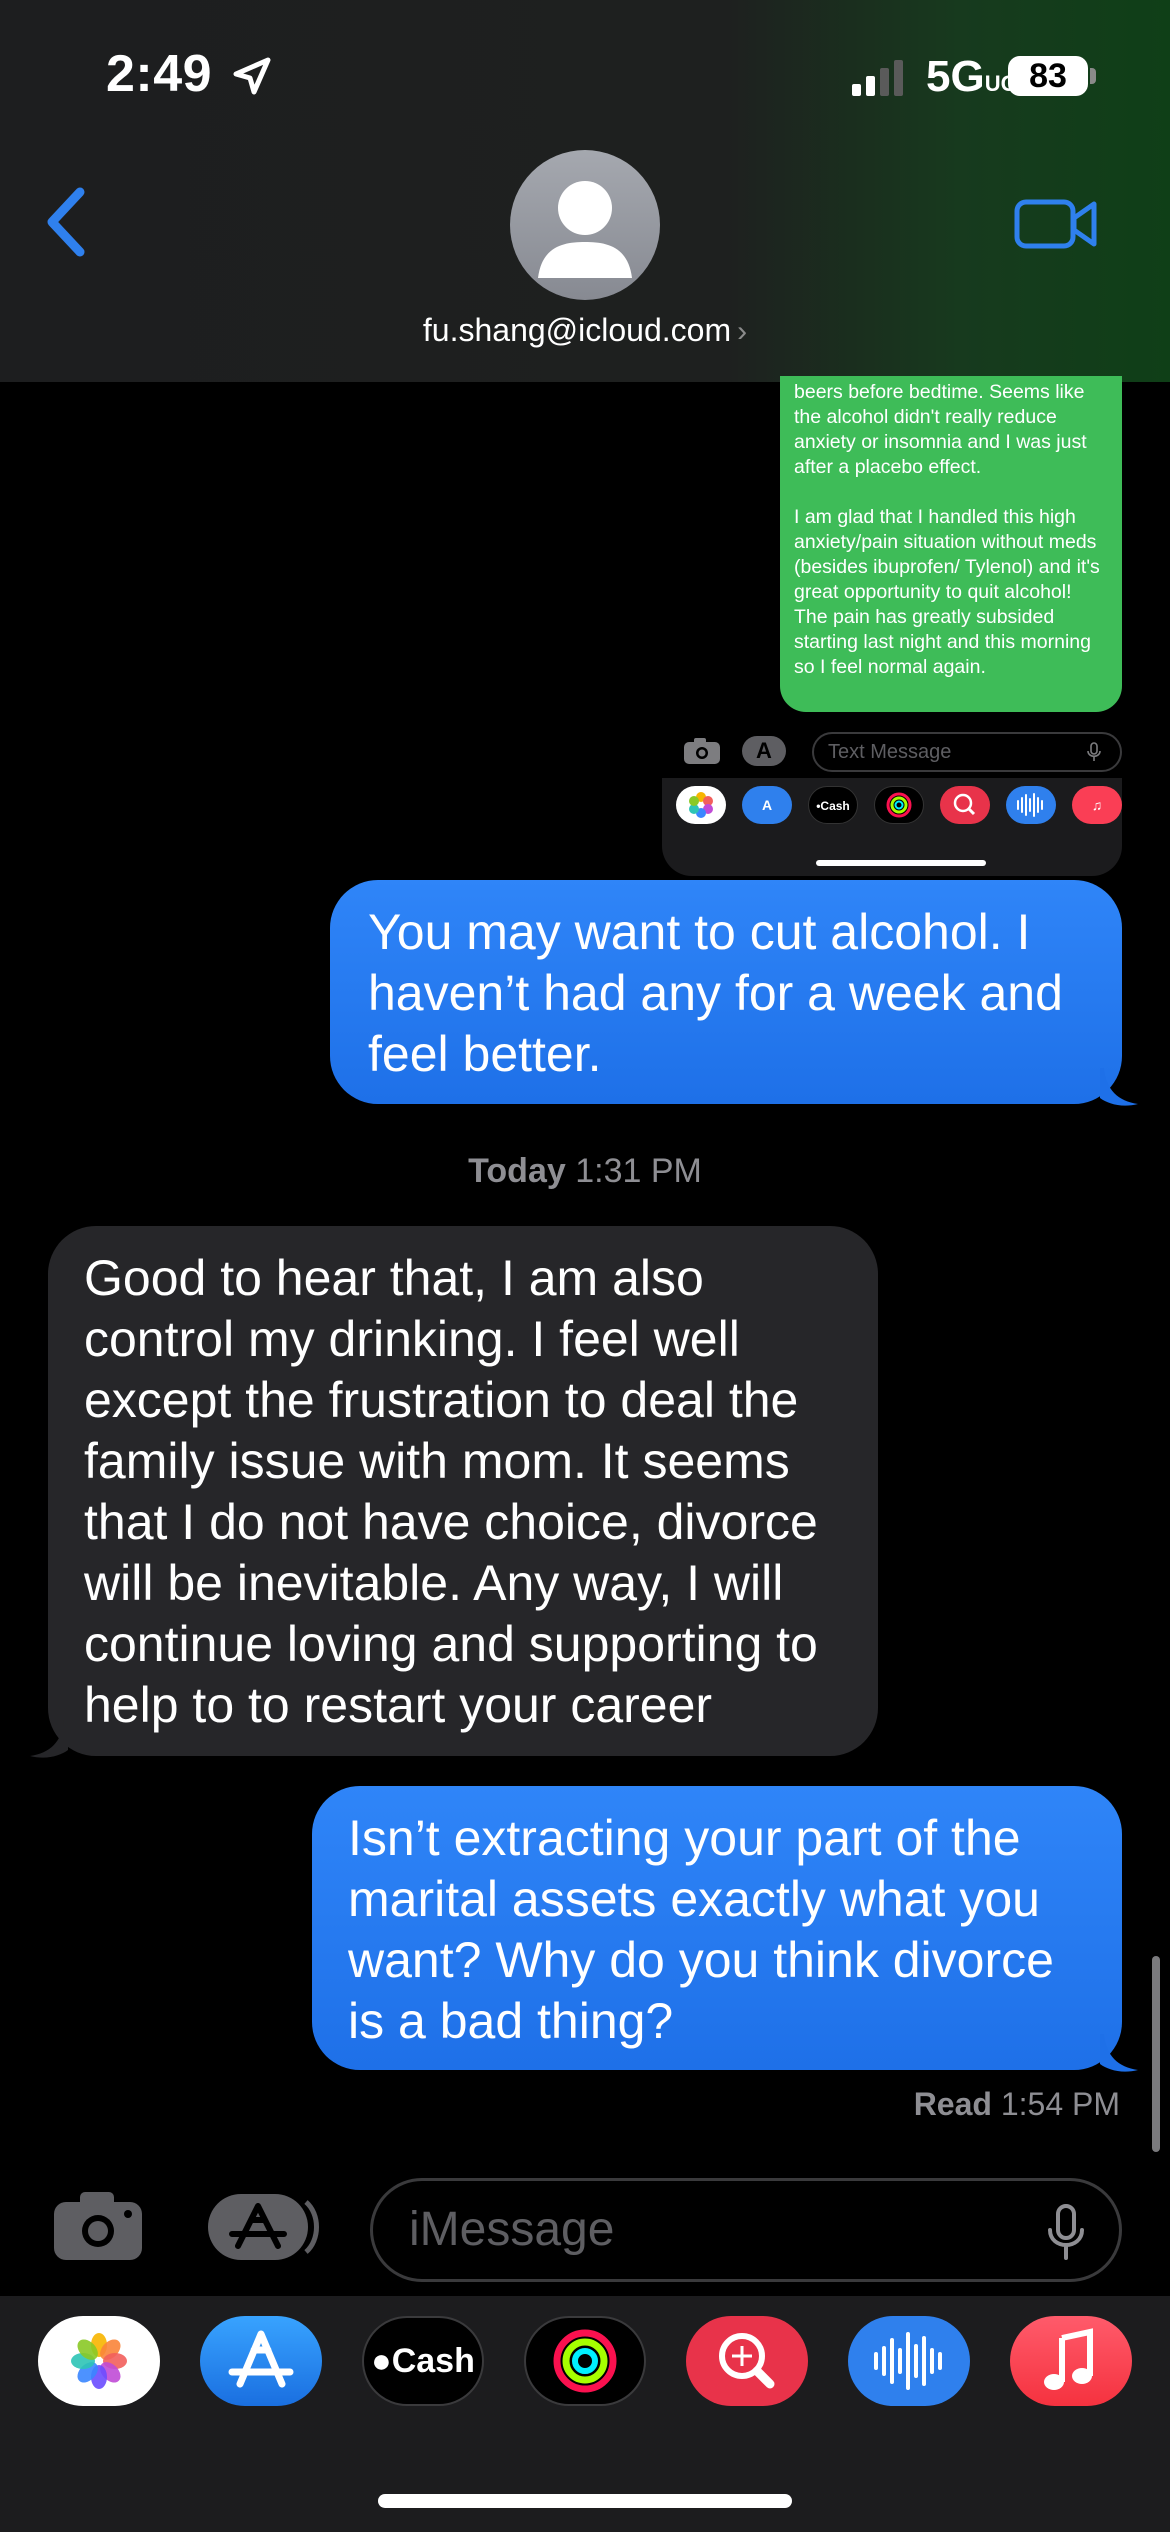 The width and height of the screenshot is (1170, 2532). I want to click on home-indicator, so click(585, 2501).